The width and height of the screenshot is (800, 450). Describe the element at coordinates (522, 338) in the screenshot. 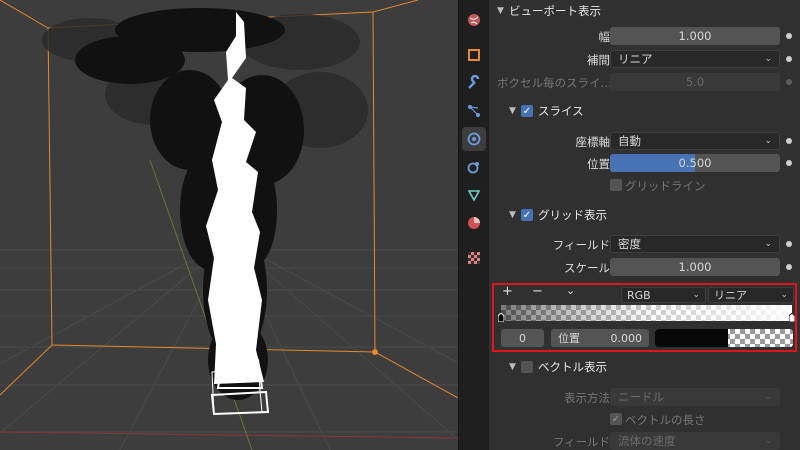

I see `active-stop-index: 0` at that location.